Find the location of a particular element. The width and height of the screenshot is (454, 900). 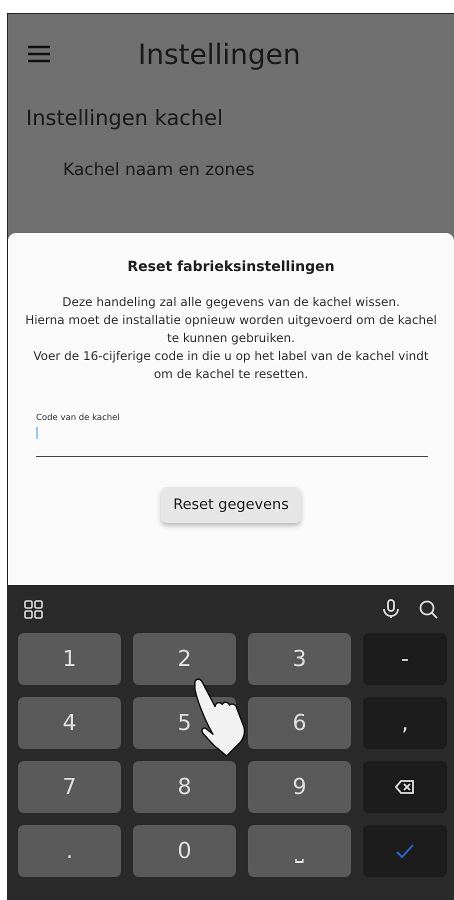

check-icon is located at coordinates (405, 851).